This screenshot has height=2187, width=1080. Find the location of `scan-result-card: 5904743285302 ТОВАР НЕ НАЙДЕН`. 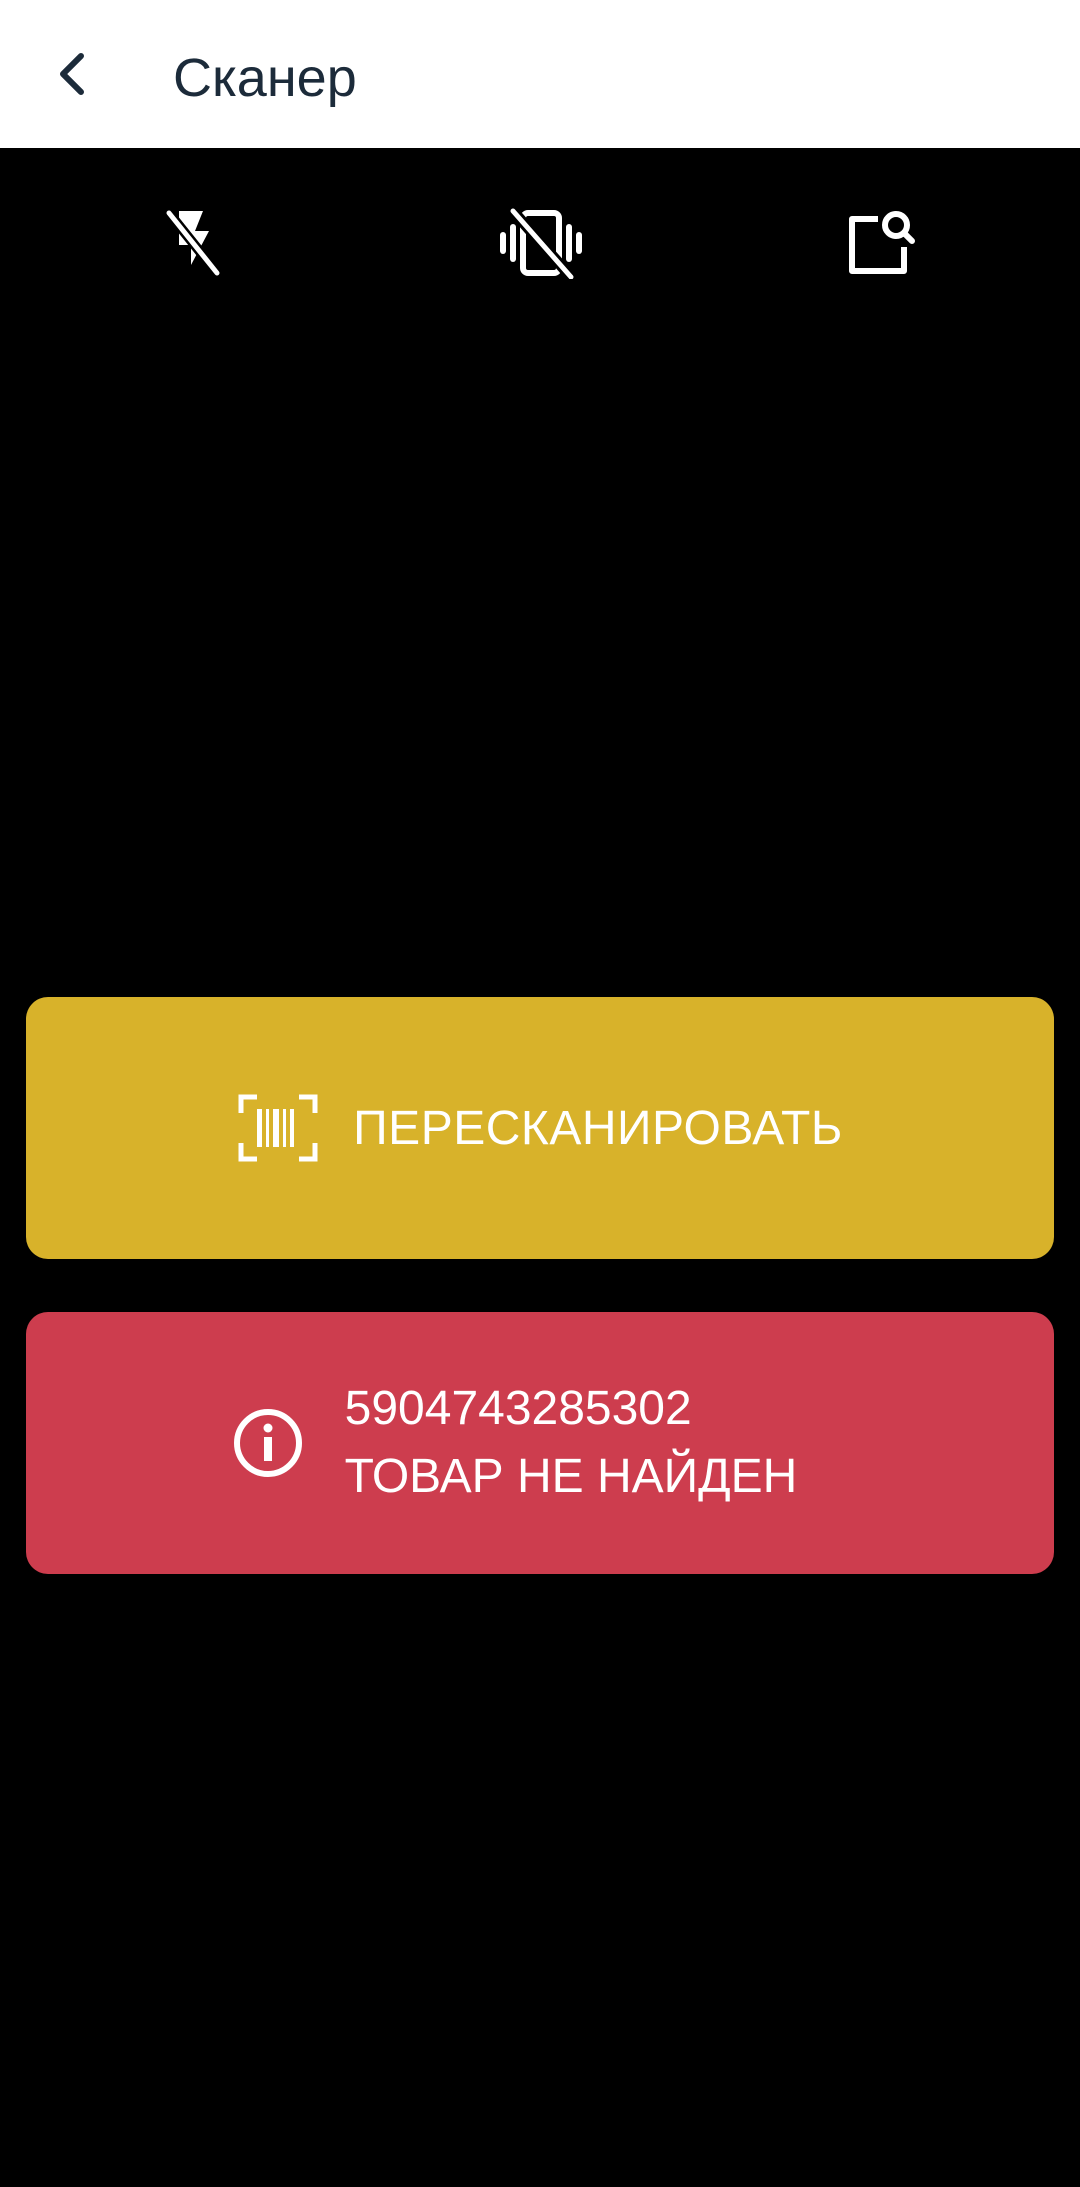

scan-result-card: 5904743285302 ТОВАР НЕ НАЙДЕН is located at coordinates (540, 1443).